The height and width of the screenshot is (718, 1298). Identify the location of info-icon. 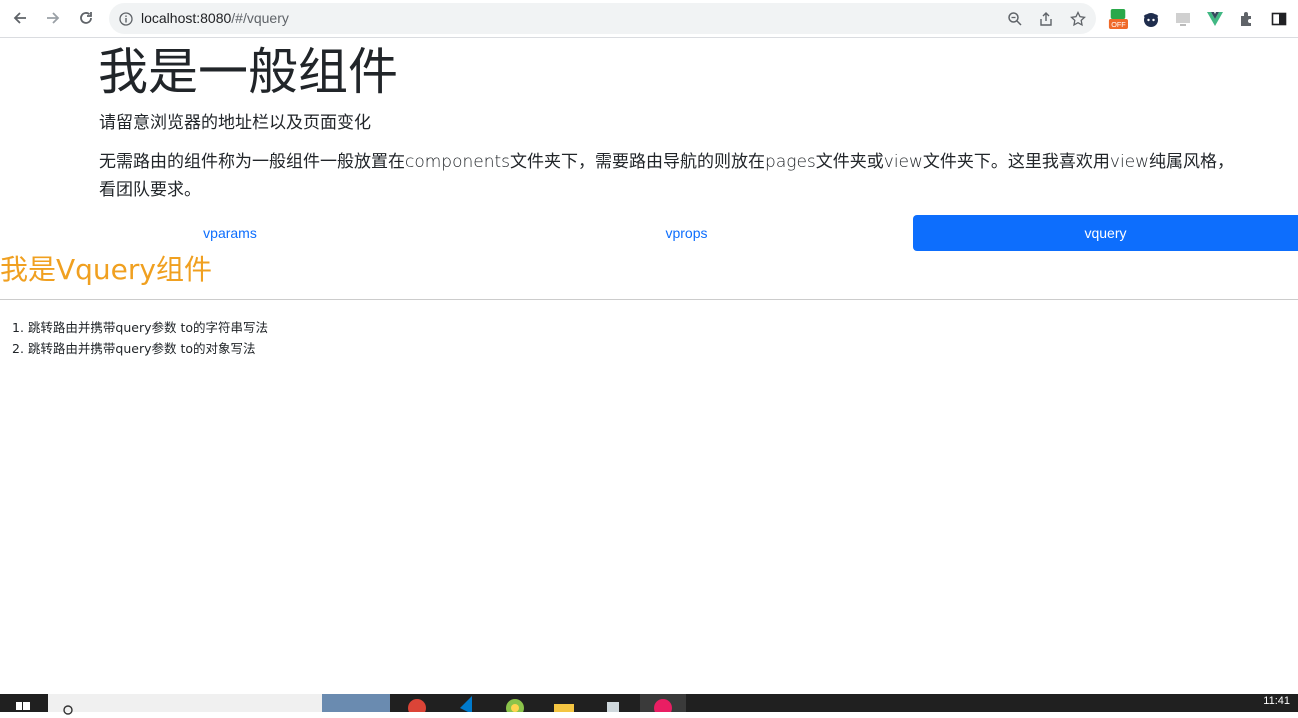
(126, 19).